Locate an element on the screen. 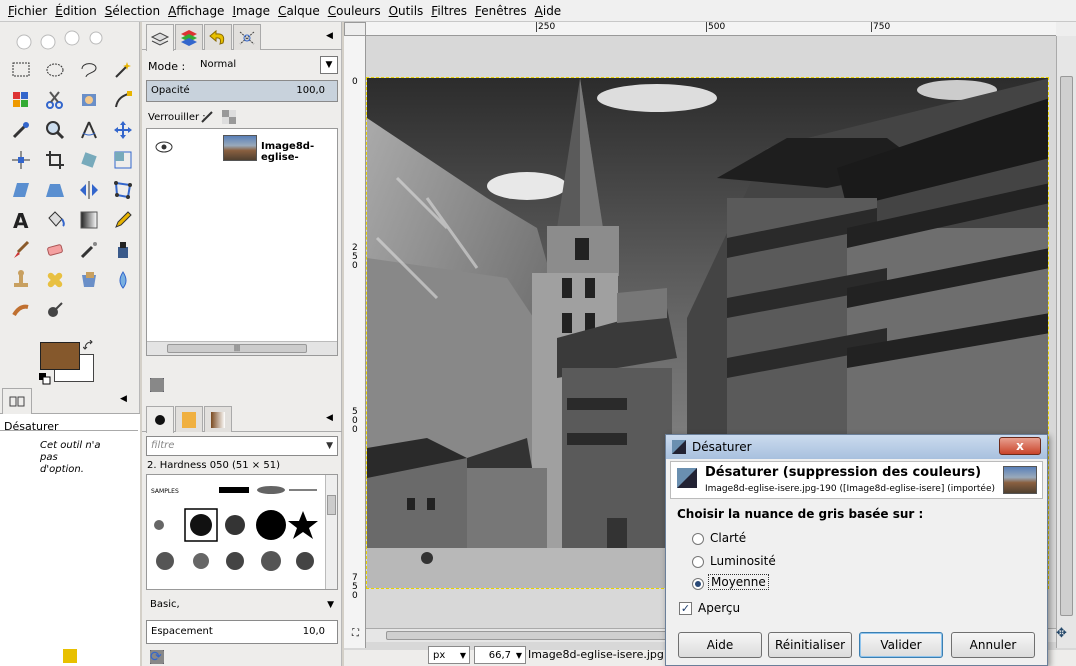 This screenshot has height=666, width=1076. tab-channels is located at coordinates (189, 37).